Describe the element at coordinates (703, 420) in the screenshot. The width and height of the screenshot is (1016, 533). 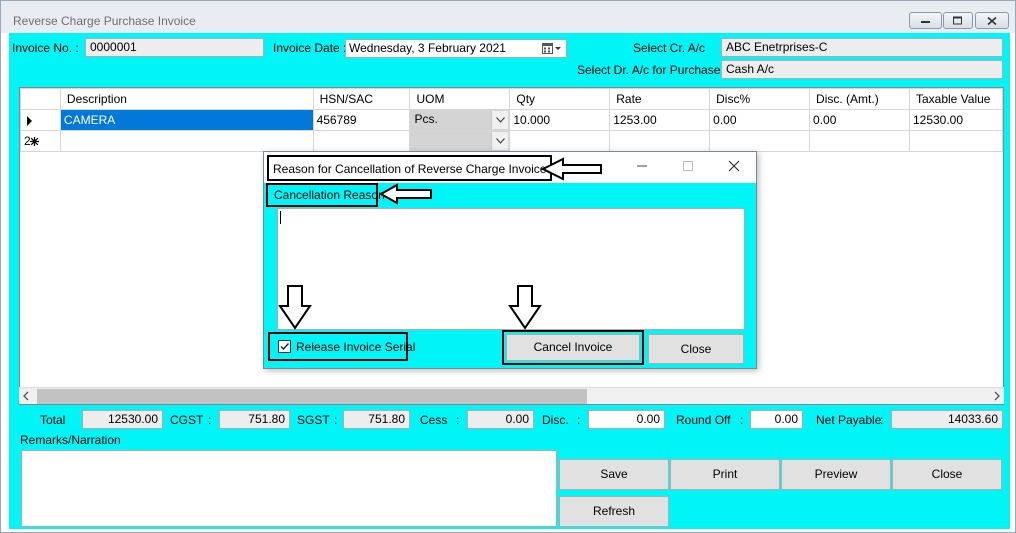
I see `roundoff-label: Round Off` at that location.